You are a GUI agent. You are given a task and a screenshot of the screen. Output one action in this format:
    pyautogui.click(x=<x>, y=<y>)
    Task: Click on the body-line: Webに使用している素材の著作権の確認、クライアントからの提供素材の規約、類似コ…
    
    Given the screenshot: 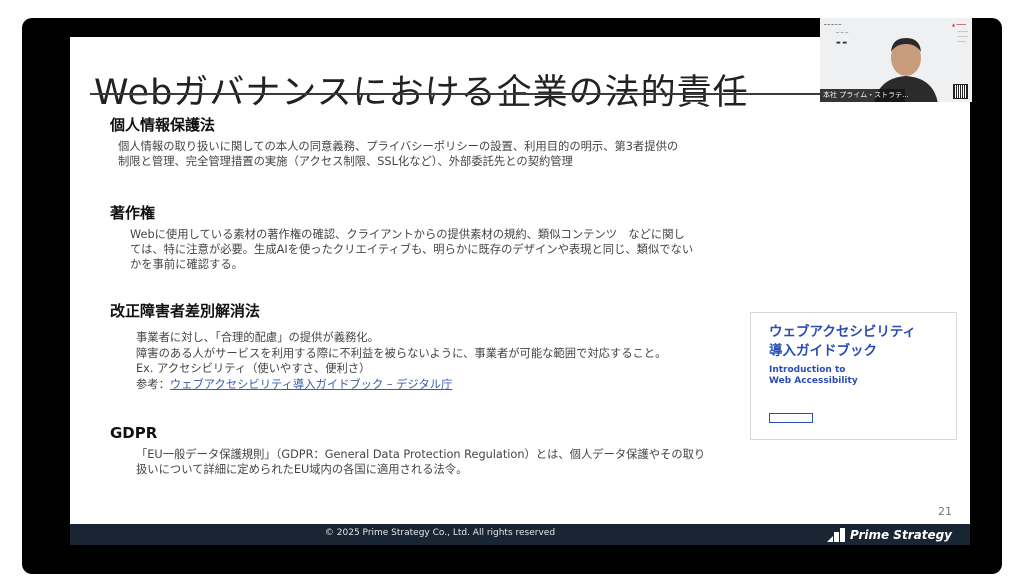 What is the action you would take?
    pyautogui.click(x=407, y=234)
    